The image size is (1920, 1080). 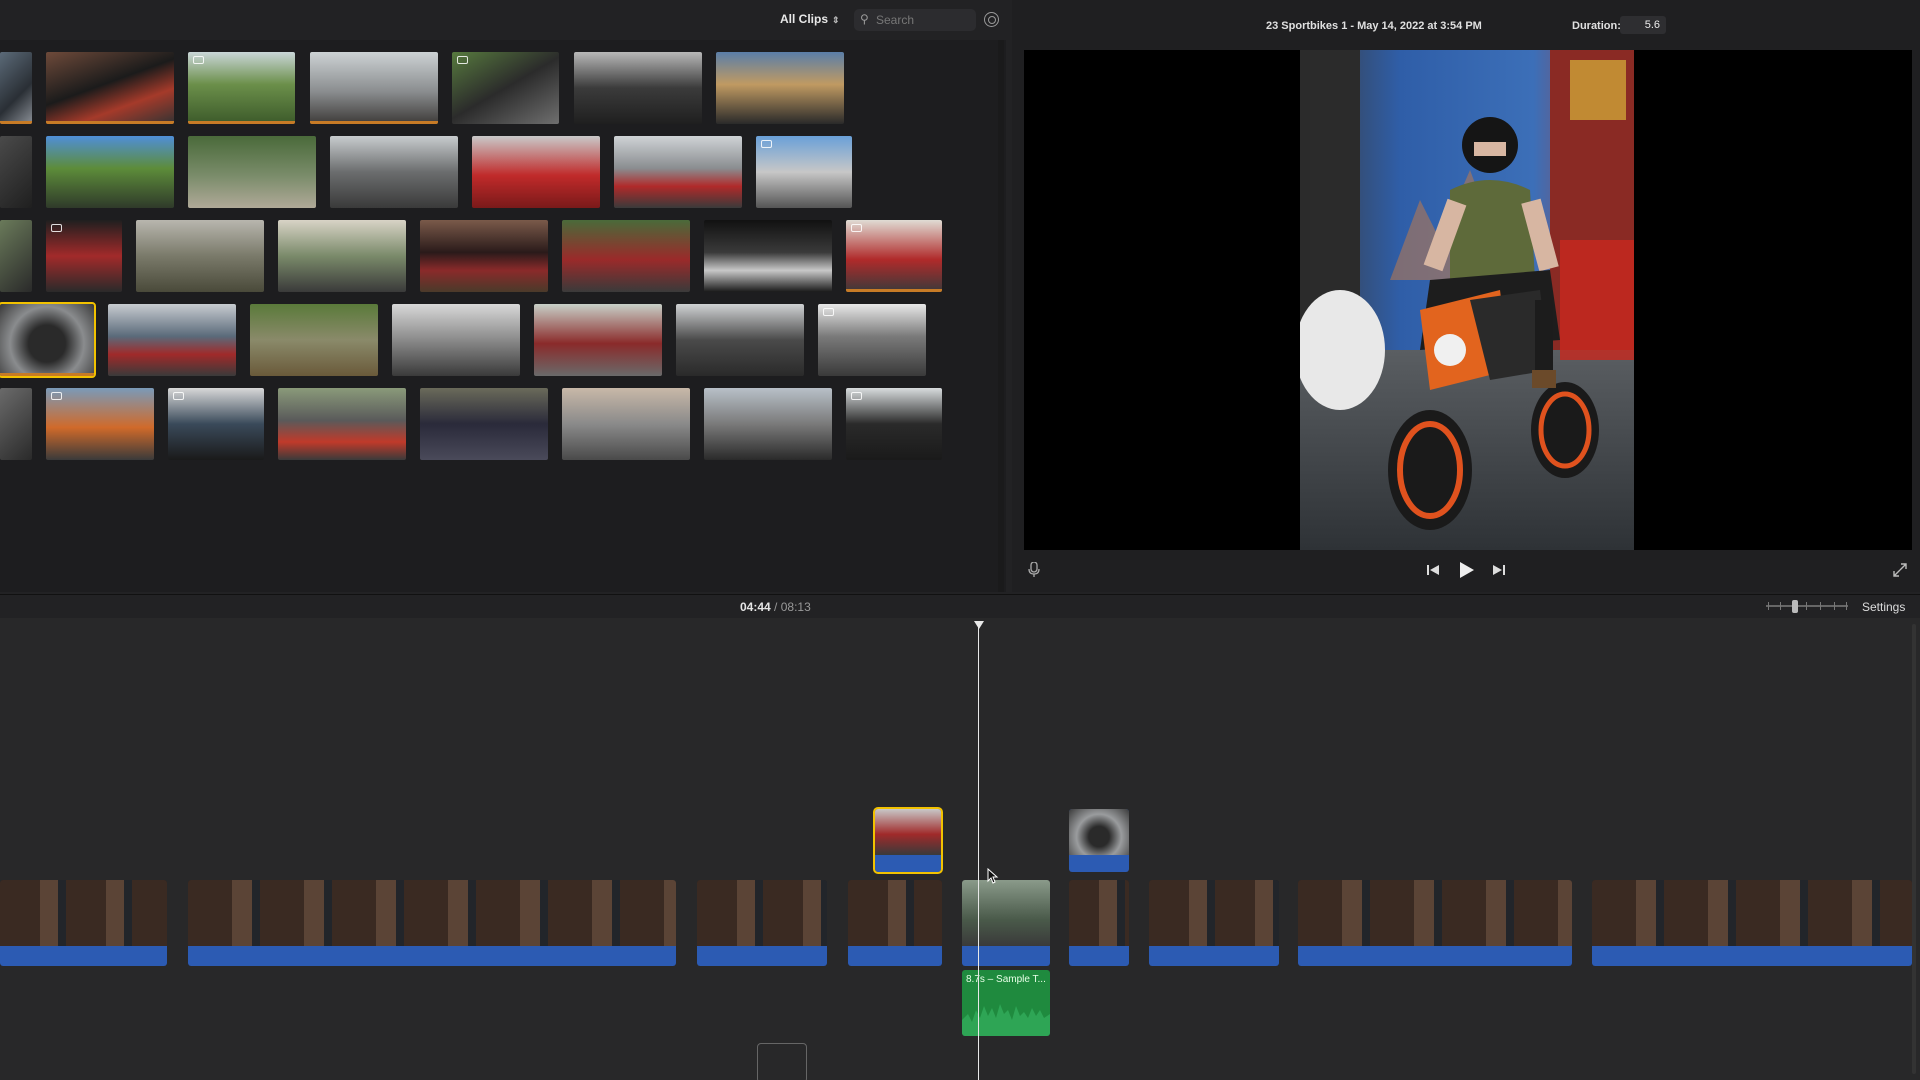 I want to click on playhead, so click(x=978, y=852).